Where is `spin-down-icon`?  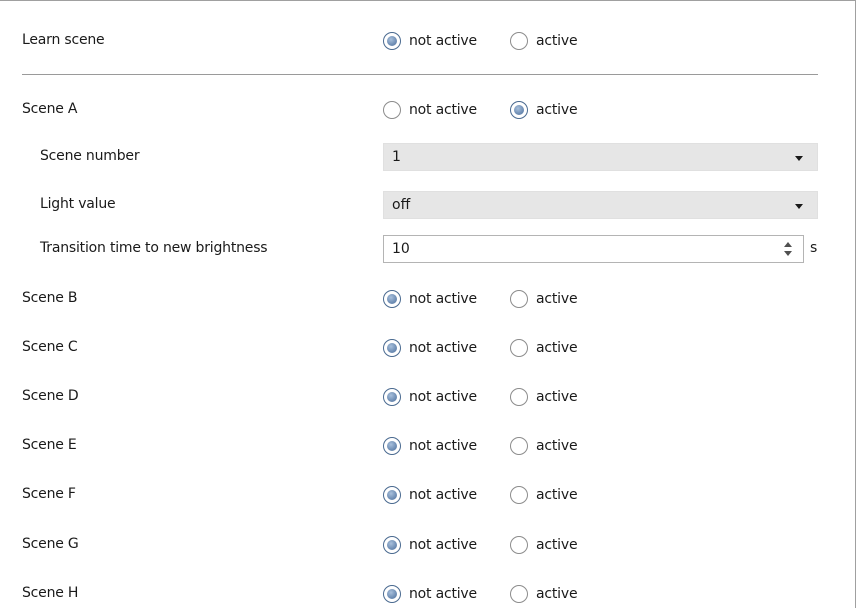
spin-down-icon is located at coordinates (788, 253).